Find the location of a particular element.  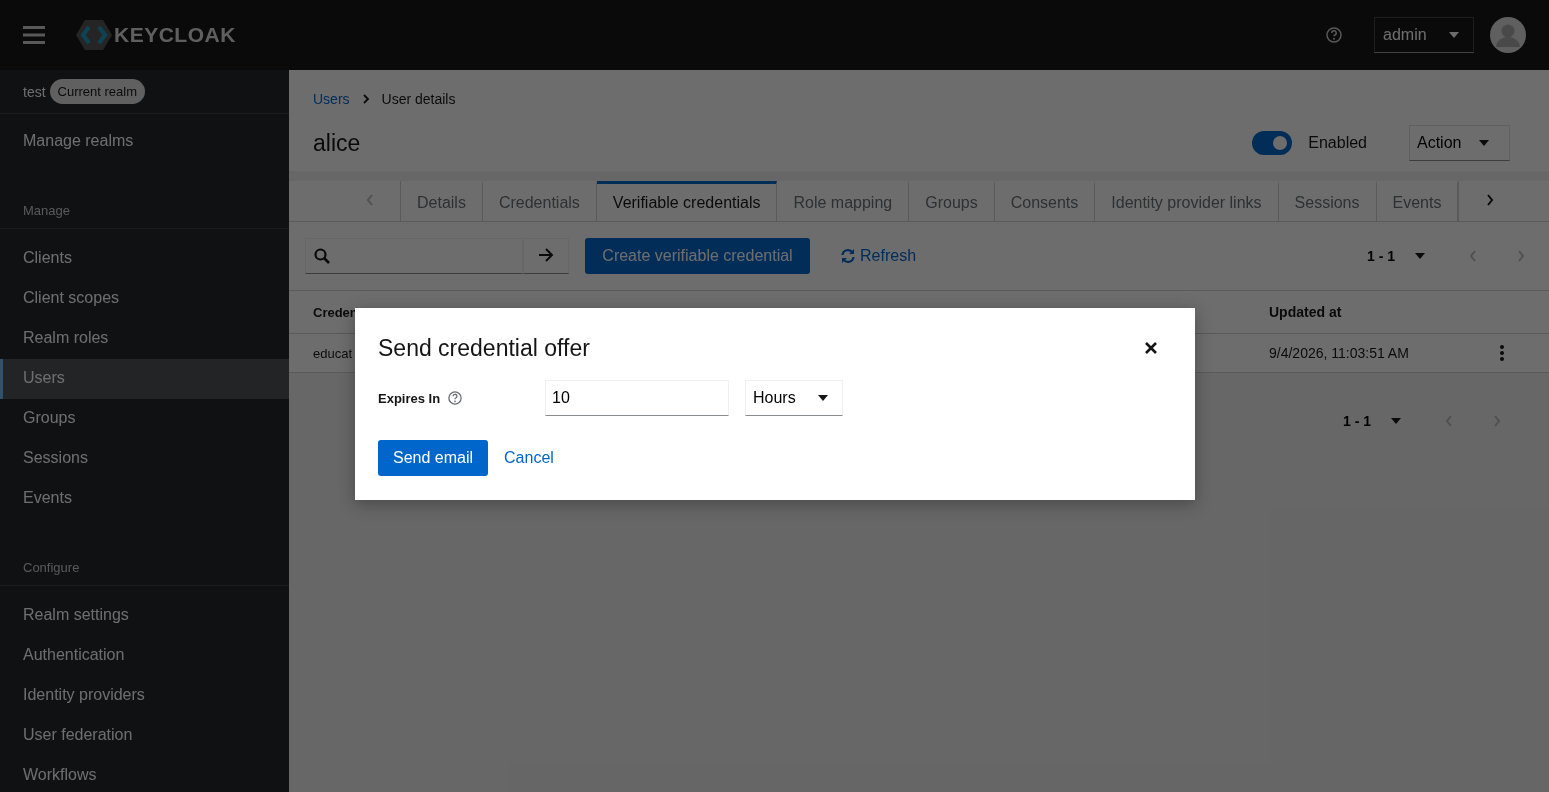

switch-label: Enabled is located at coordinates (1337, 143).